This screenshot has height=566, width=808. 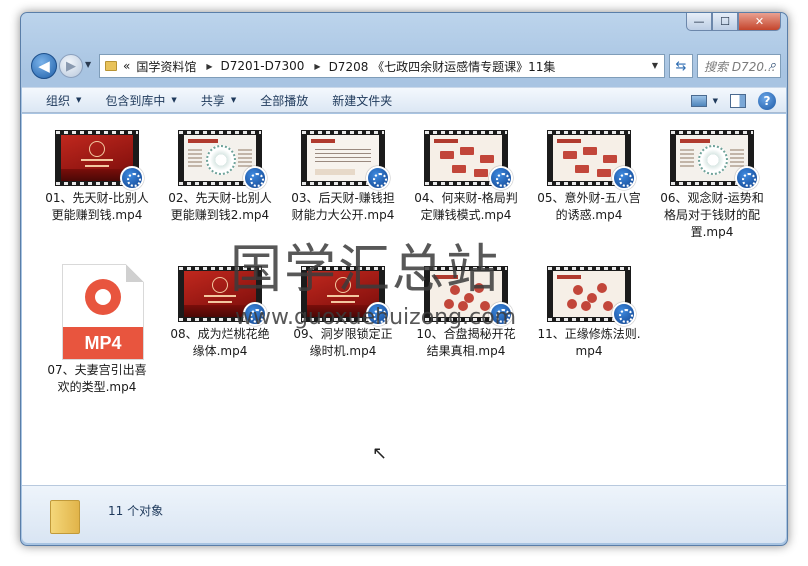 I want to click on file-name: 04、何来财-格局判定赚钱模式.mp4, so click(x=466, y=206).